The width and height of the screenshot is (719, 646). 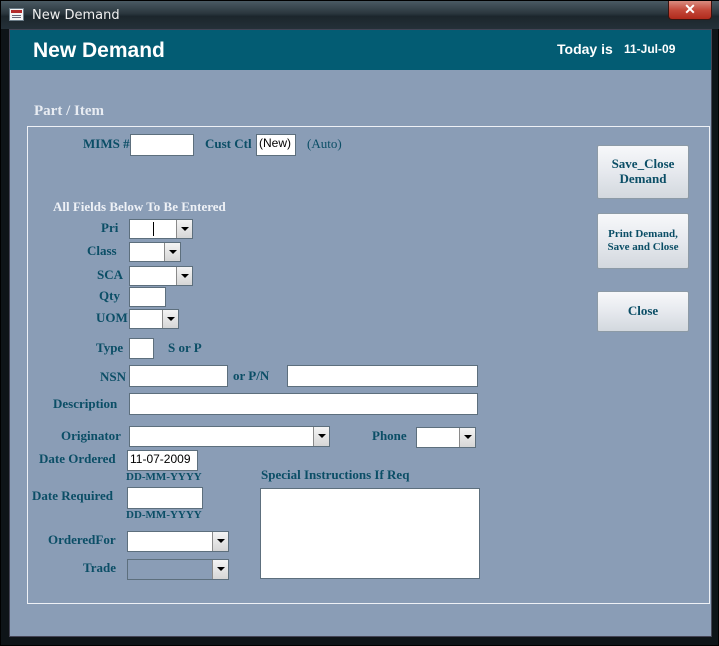 I want to click on uom-combo, so click(x=154, y=319).